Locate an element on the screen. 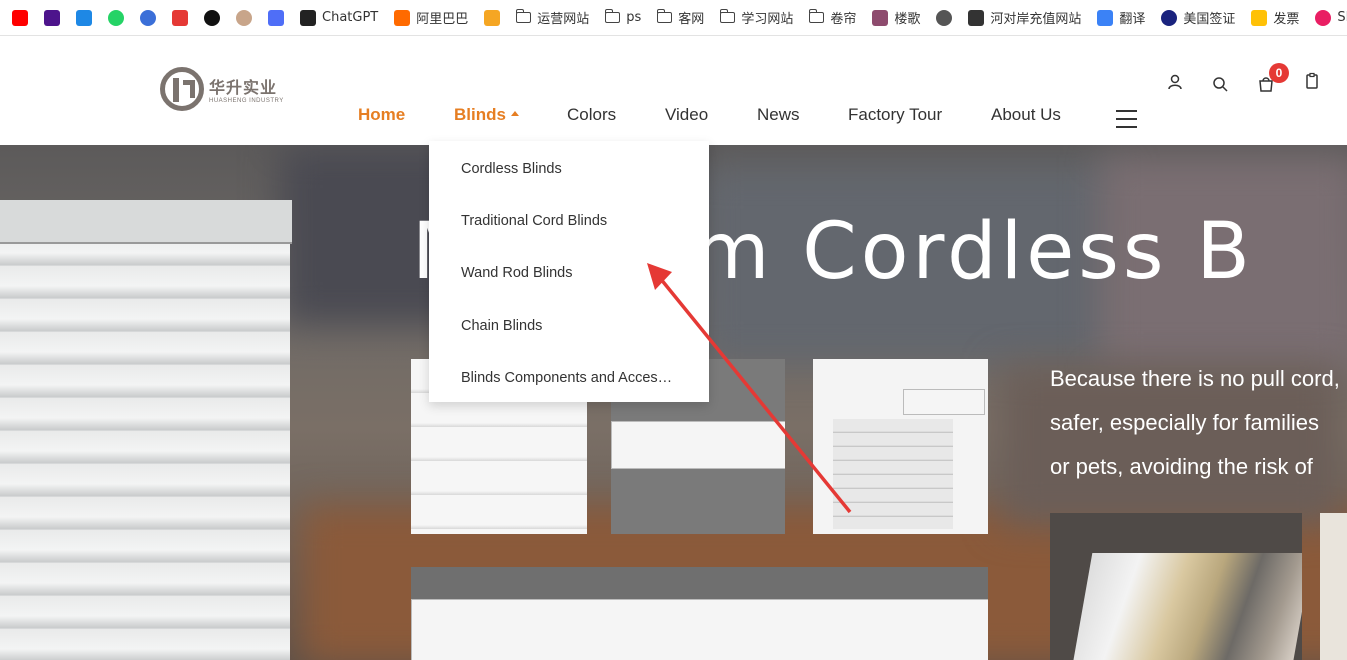  shop-icon is located at coordinates (492, 17).